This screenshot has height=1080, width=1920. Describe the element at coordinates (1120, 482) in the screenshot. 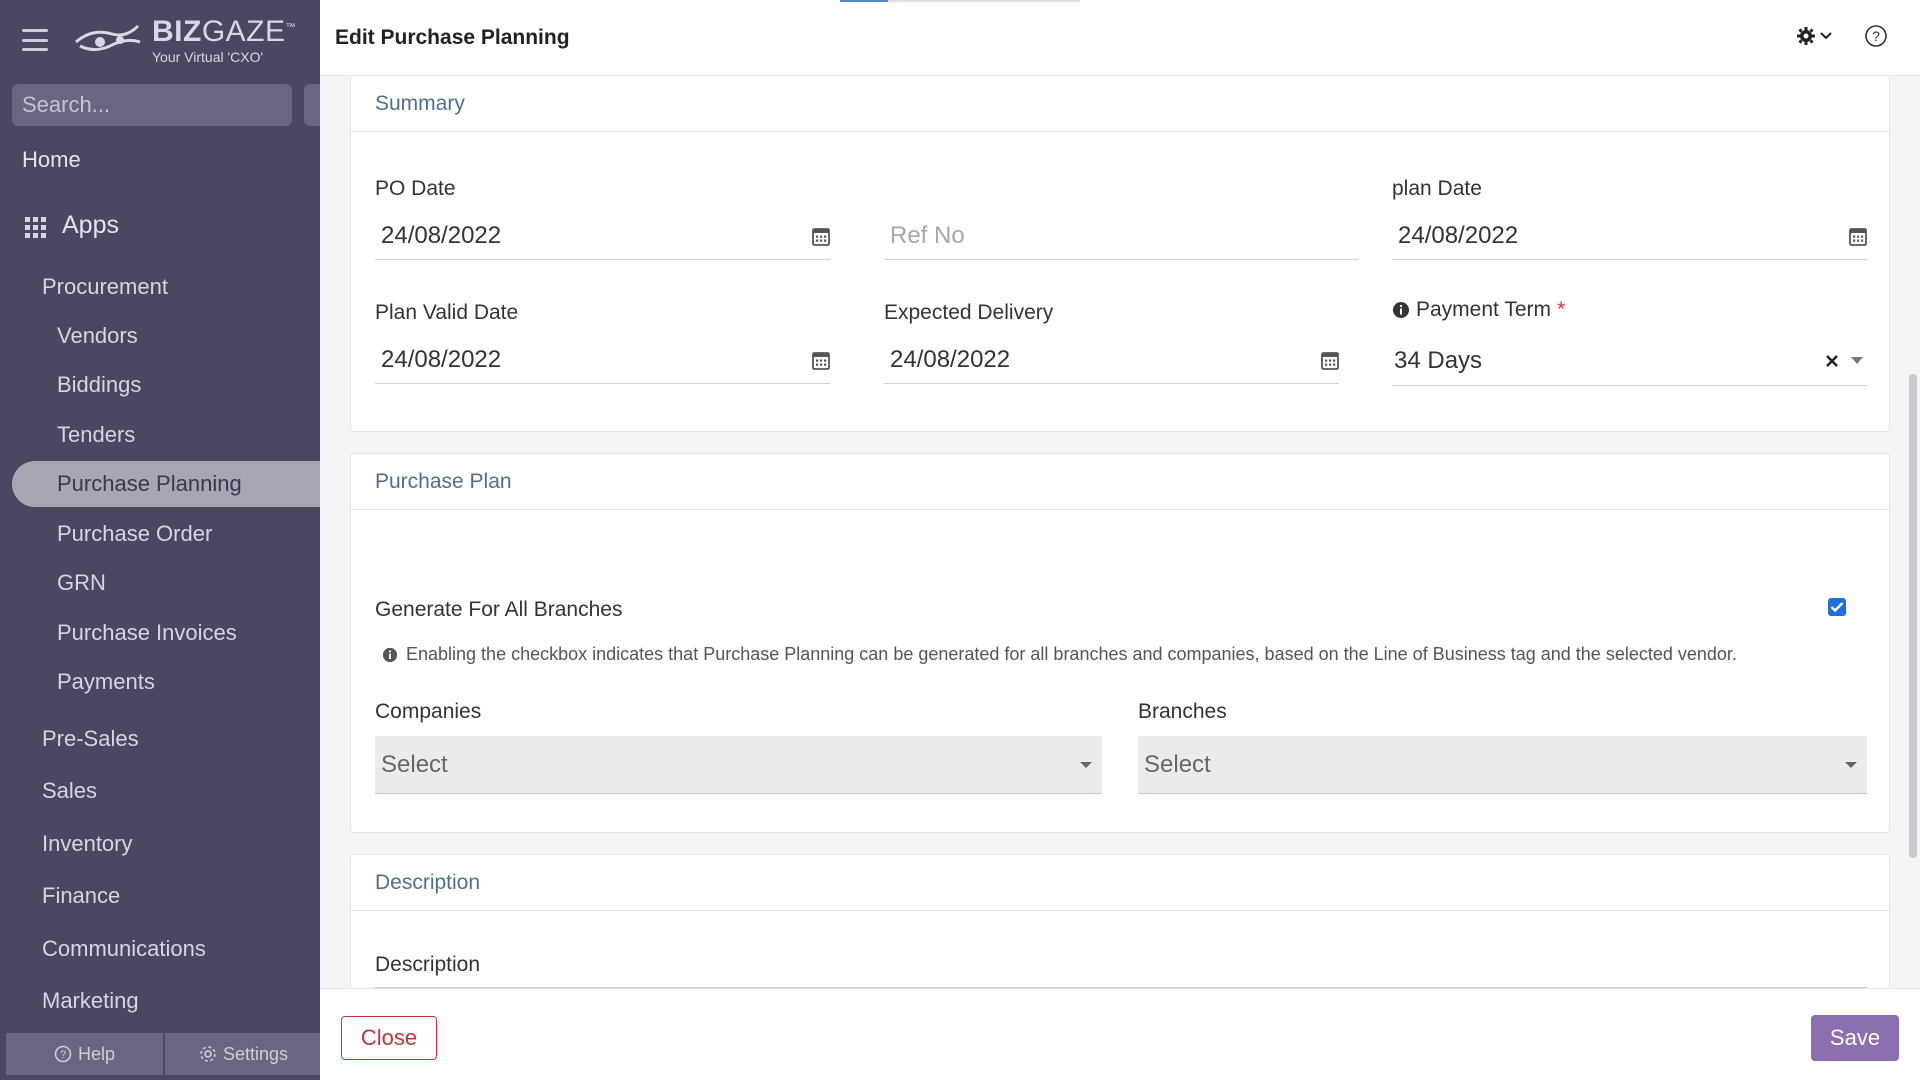

I see `purchase-plan-heading: Purchase Plan` at that location.